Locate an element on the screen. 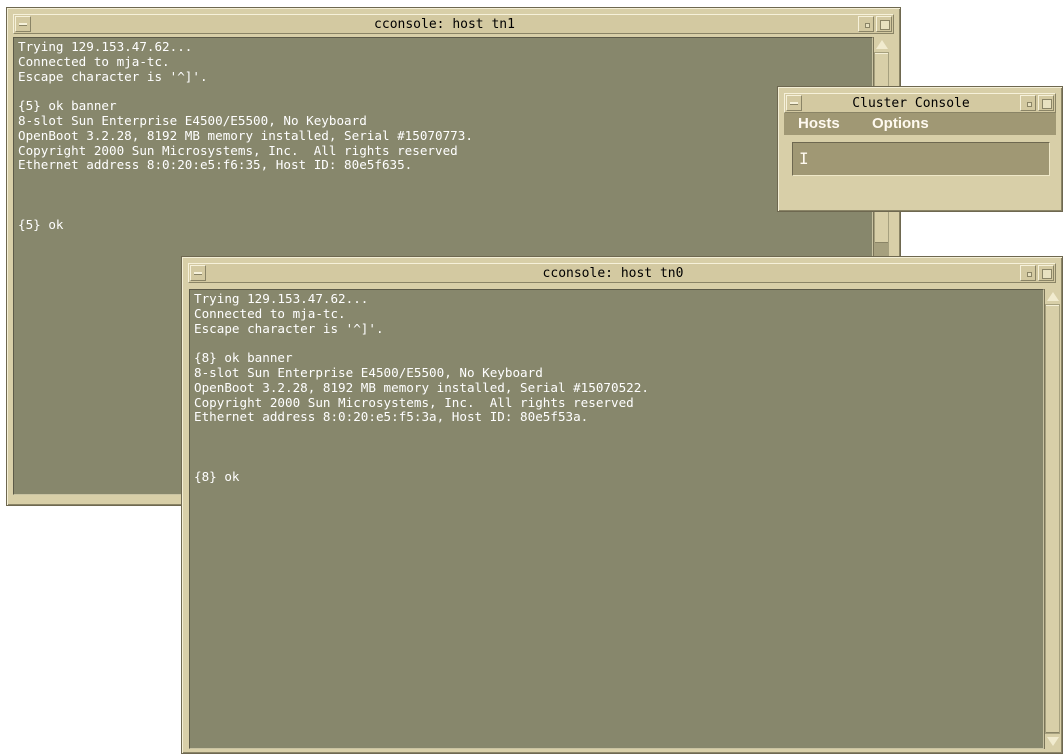 The image size is (1063, 754). scrollbar-tn0 is located at coordinates (1052, 519).